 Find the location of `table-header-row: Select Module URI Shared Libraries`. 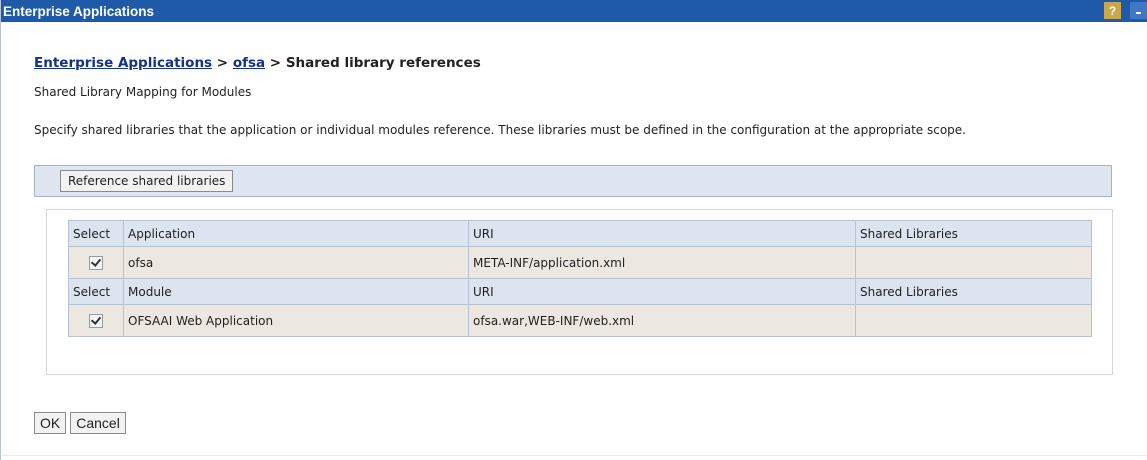

table-header-row: Select Module URI Shared Libraries is located at coordinates (580, 291).